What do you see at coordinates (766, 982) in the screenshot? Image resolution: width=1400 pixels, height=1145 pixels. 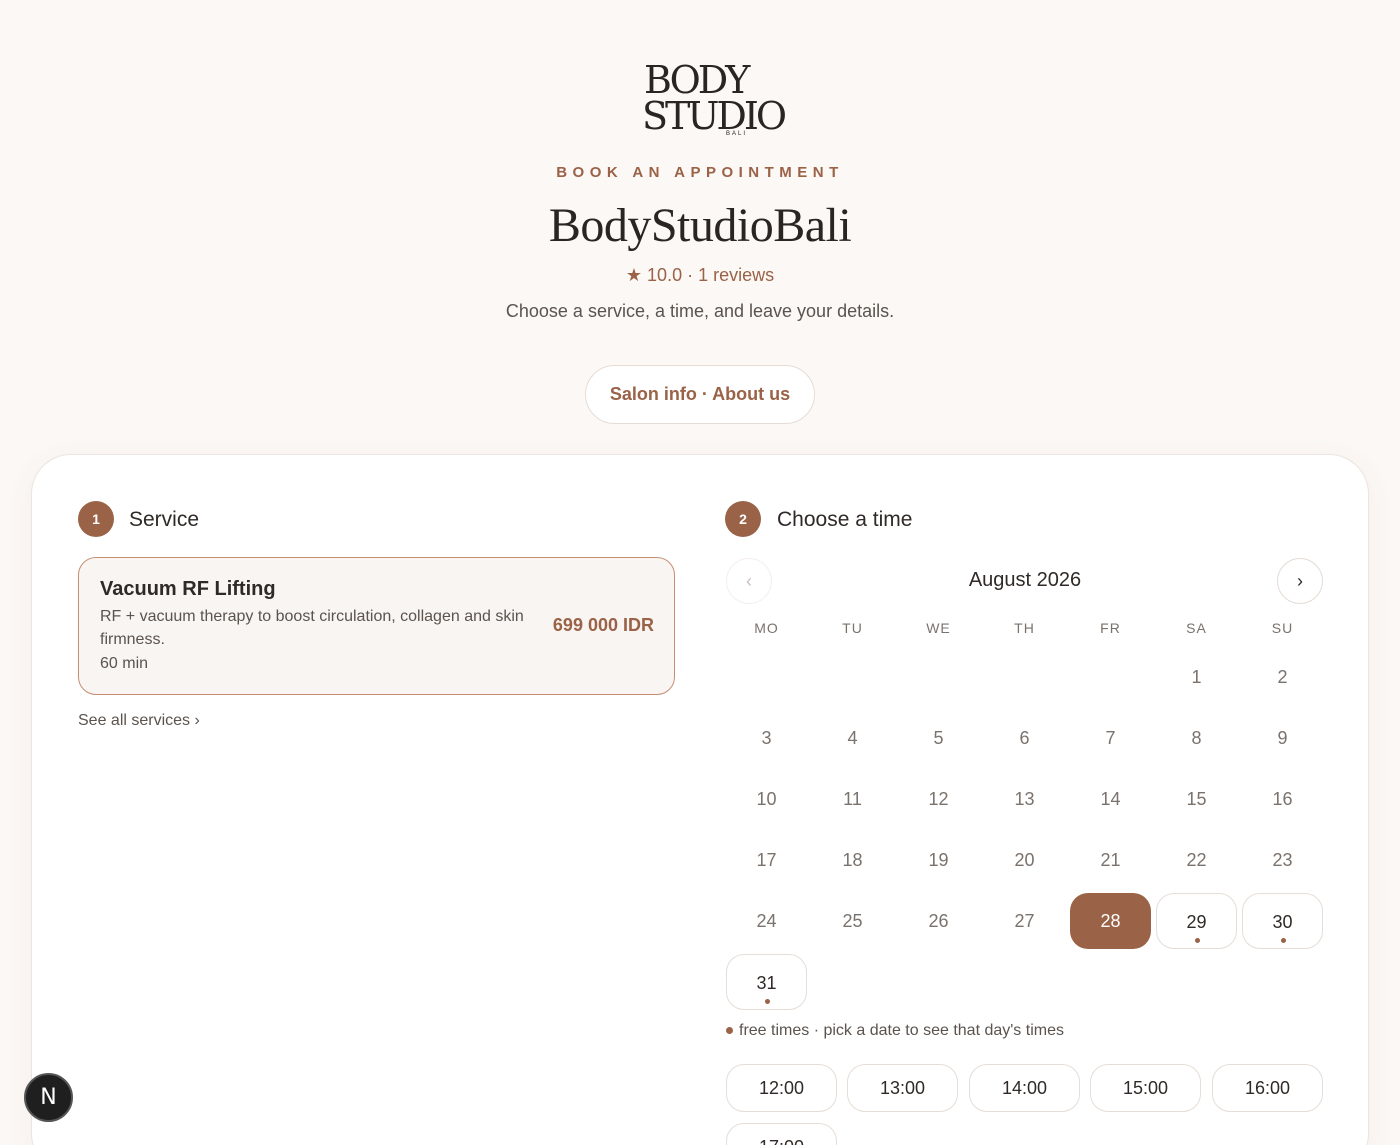 I see `calendar-day: 31` at bounding box center [766, 982].